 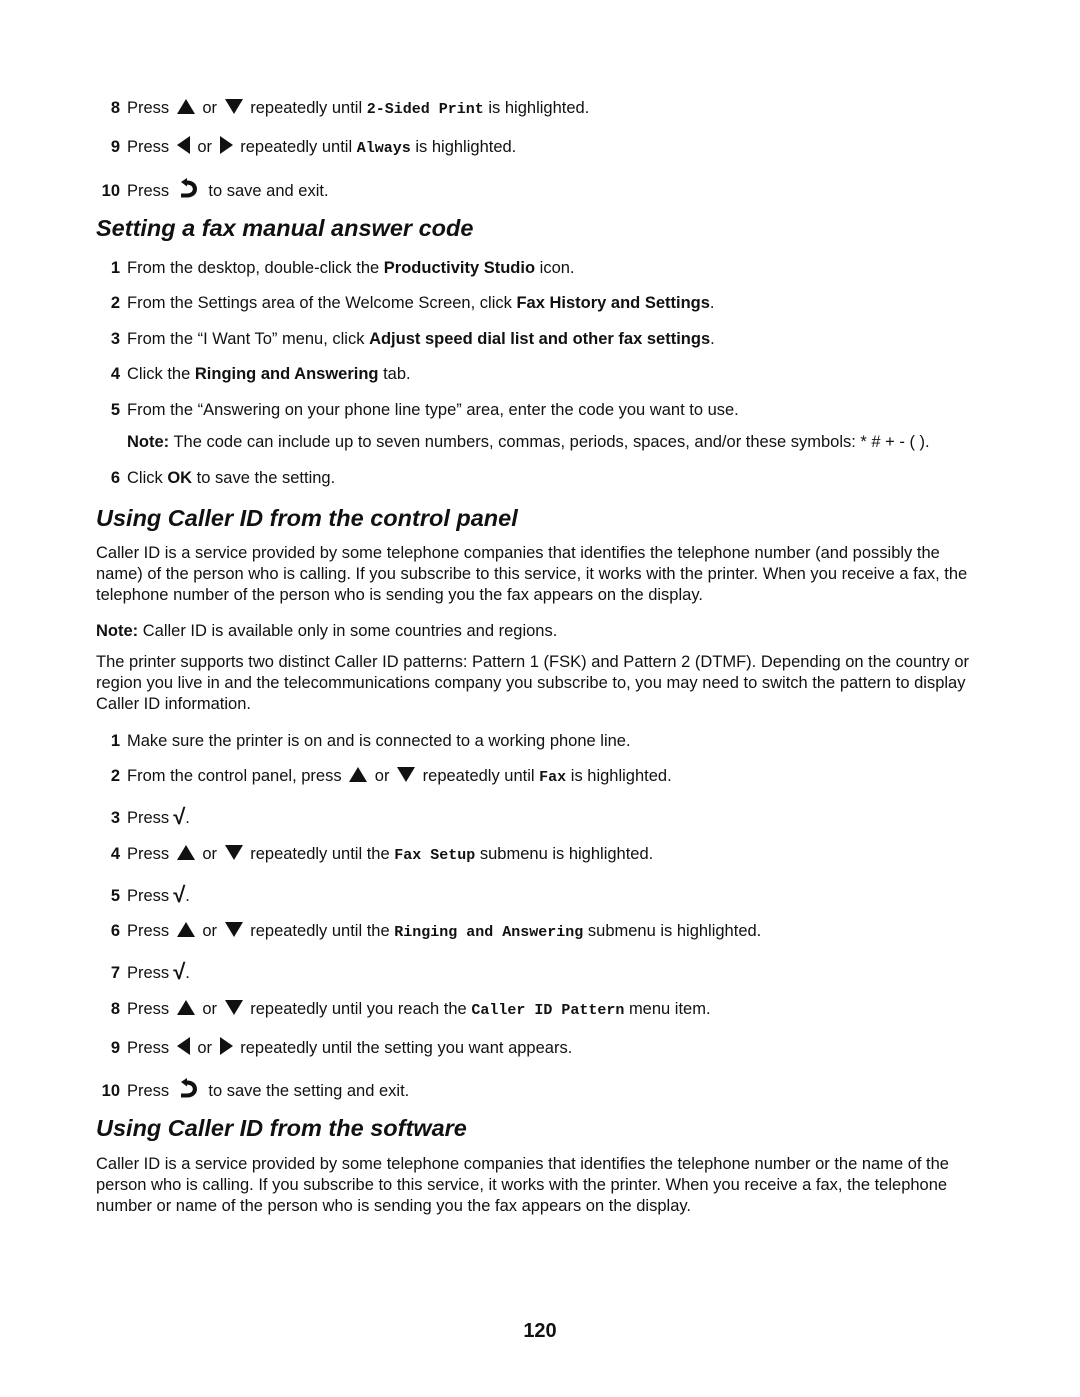 I want to click on step-text: repeatedly until you reach the, so click(x=358, y=1009).